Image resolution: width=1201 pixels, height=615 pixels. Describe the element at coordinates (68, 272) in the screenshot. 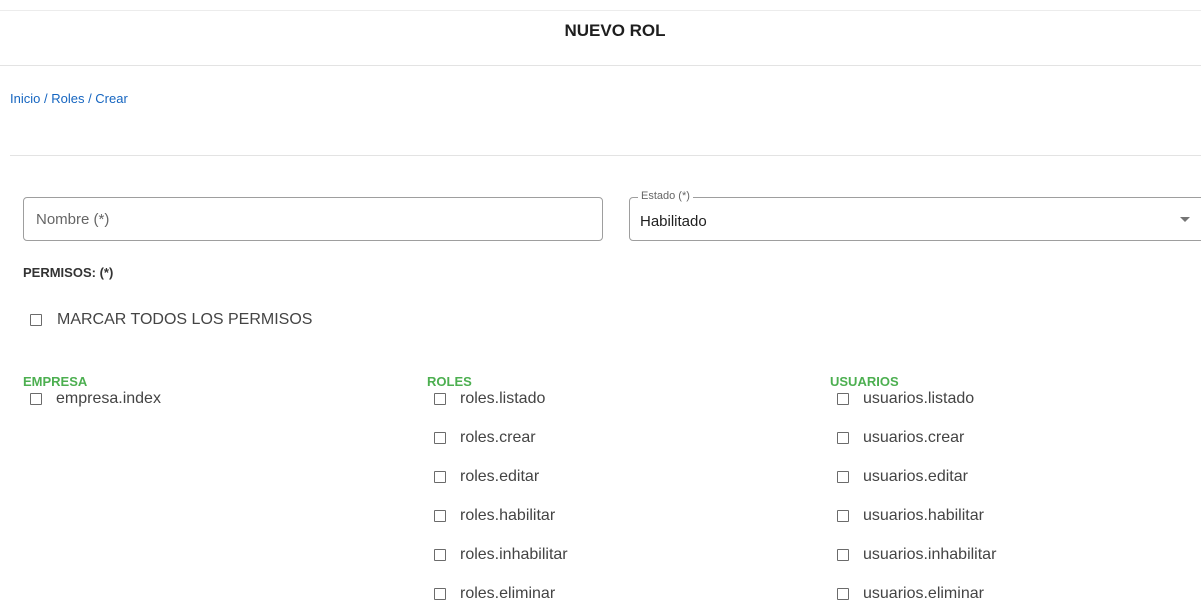

I see `permisos-label: PERMISOS: (*)` at that location.